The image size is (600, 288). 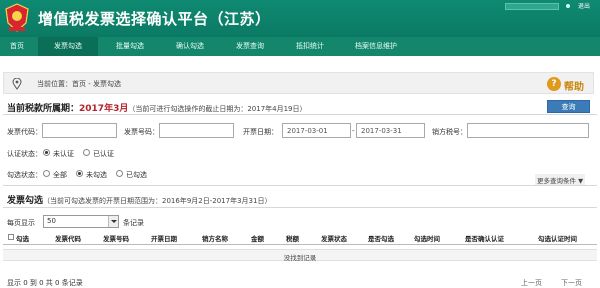 I want to click on invoice-code-label: 发票代码：, so click(x=24, y=132).